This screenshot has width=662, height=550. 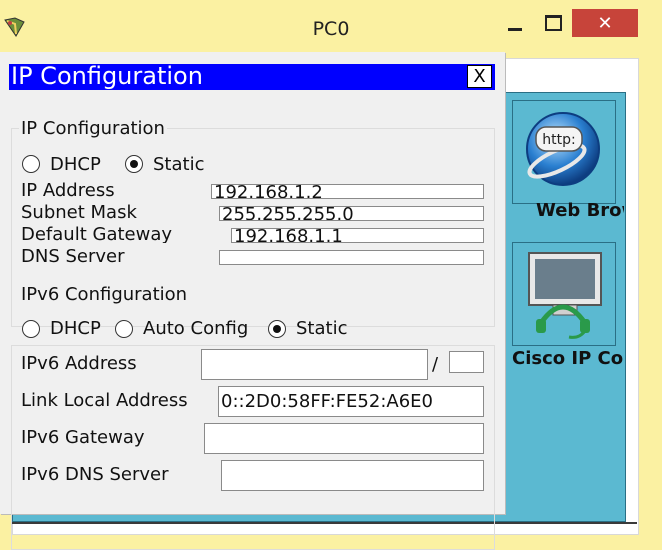 I want to click on ipv4-group-title: IP Configuration, so click(x=93, y=128).